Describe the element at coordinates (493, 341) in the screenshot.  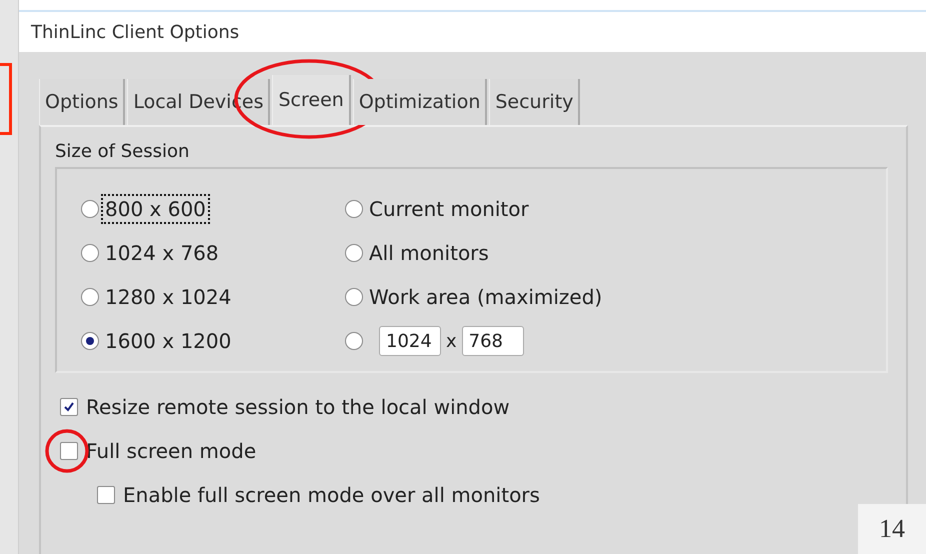
I see `height-field: 768` at that location.